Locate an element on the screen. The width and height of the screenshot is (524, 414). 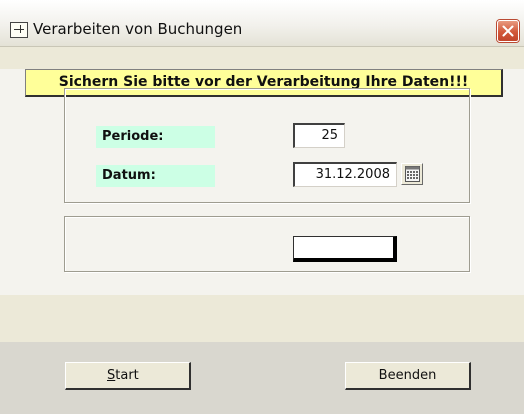
title-bar: Verarbeiten von Buchungen is located at coordinates (262, 23).